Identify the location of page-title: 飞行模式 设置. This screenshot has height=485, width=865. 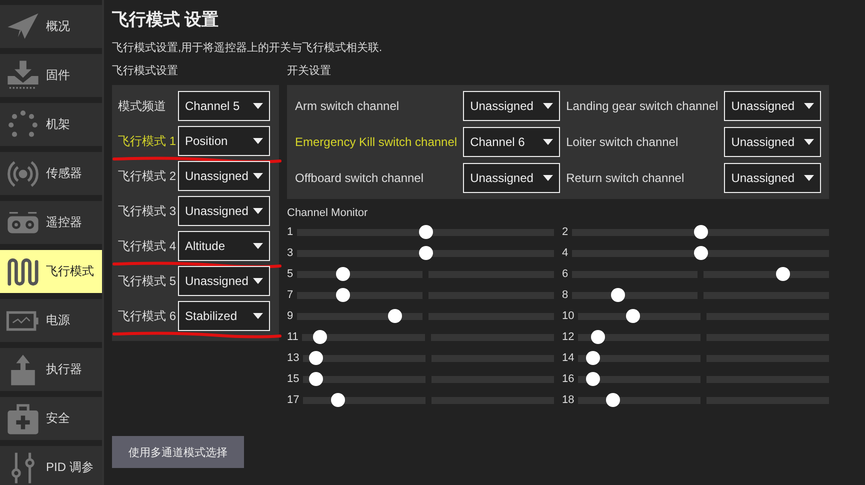
(166, 20).